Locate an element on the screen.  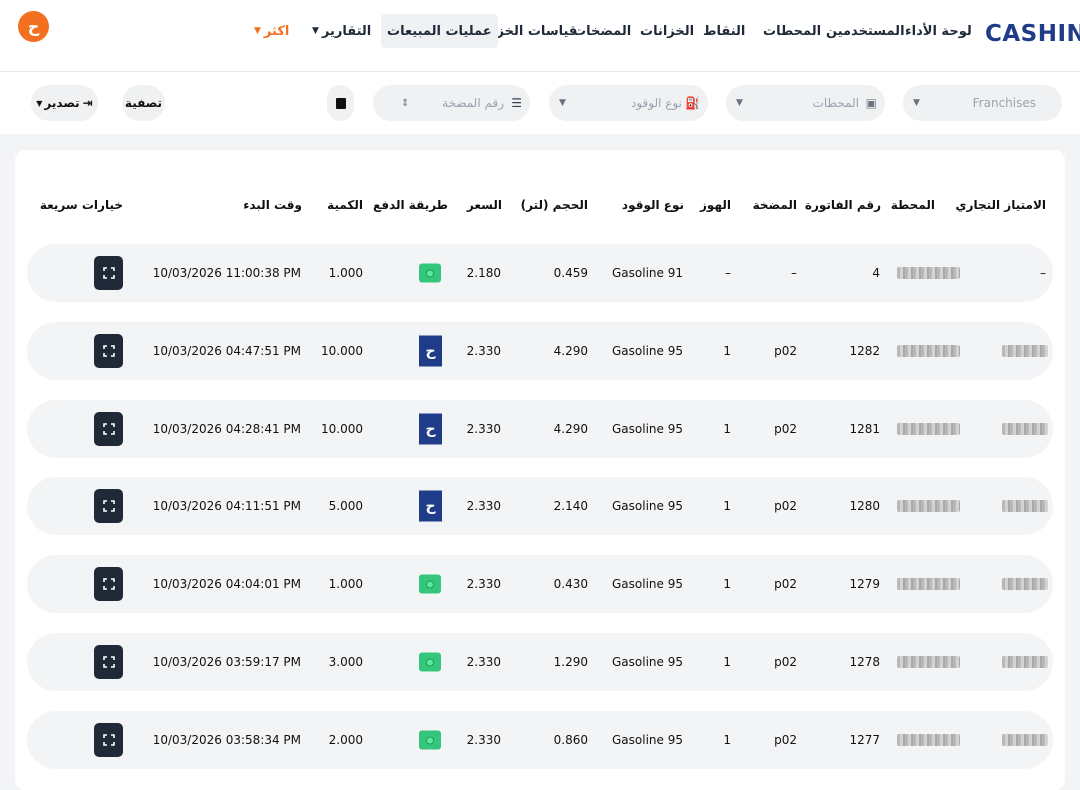
cell-invoice: 4 is located at coordinates (876, 273).